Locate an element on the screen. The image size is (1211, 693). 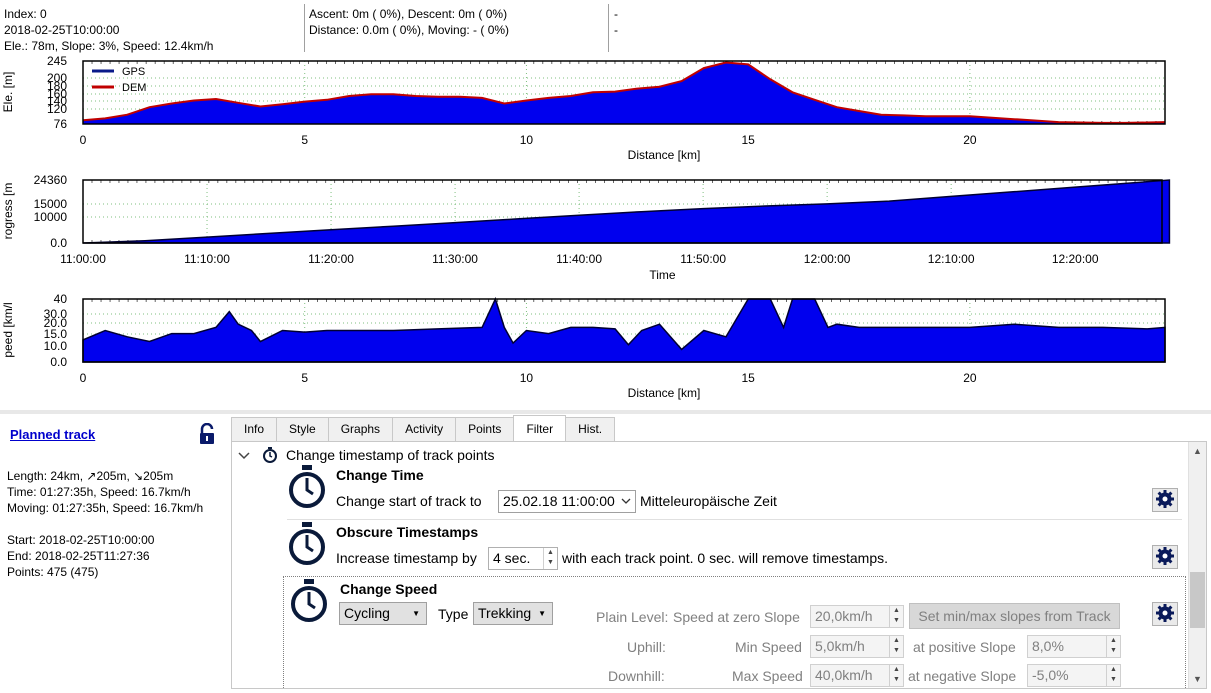
min-speed-value: 5,0km/h is located at coordinates (840, 646).